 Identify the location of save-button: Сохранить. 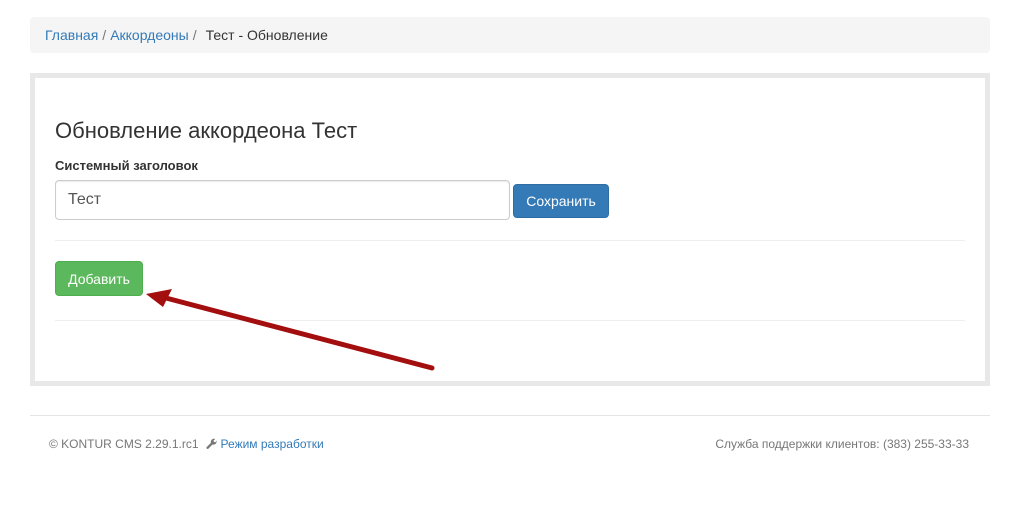
(561, 201).